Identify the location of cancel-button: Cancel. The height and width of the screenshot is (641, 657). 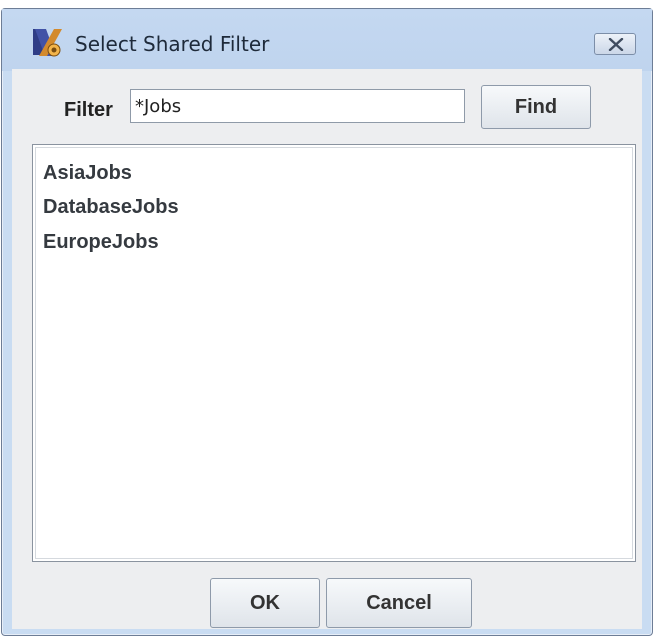
(399, 603).